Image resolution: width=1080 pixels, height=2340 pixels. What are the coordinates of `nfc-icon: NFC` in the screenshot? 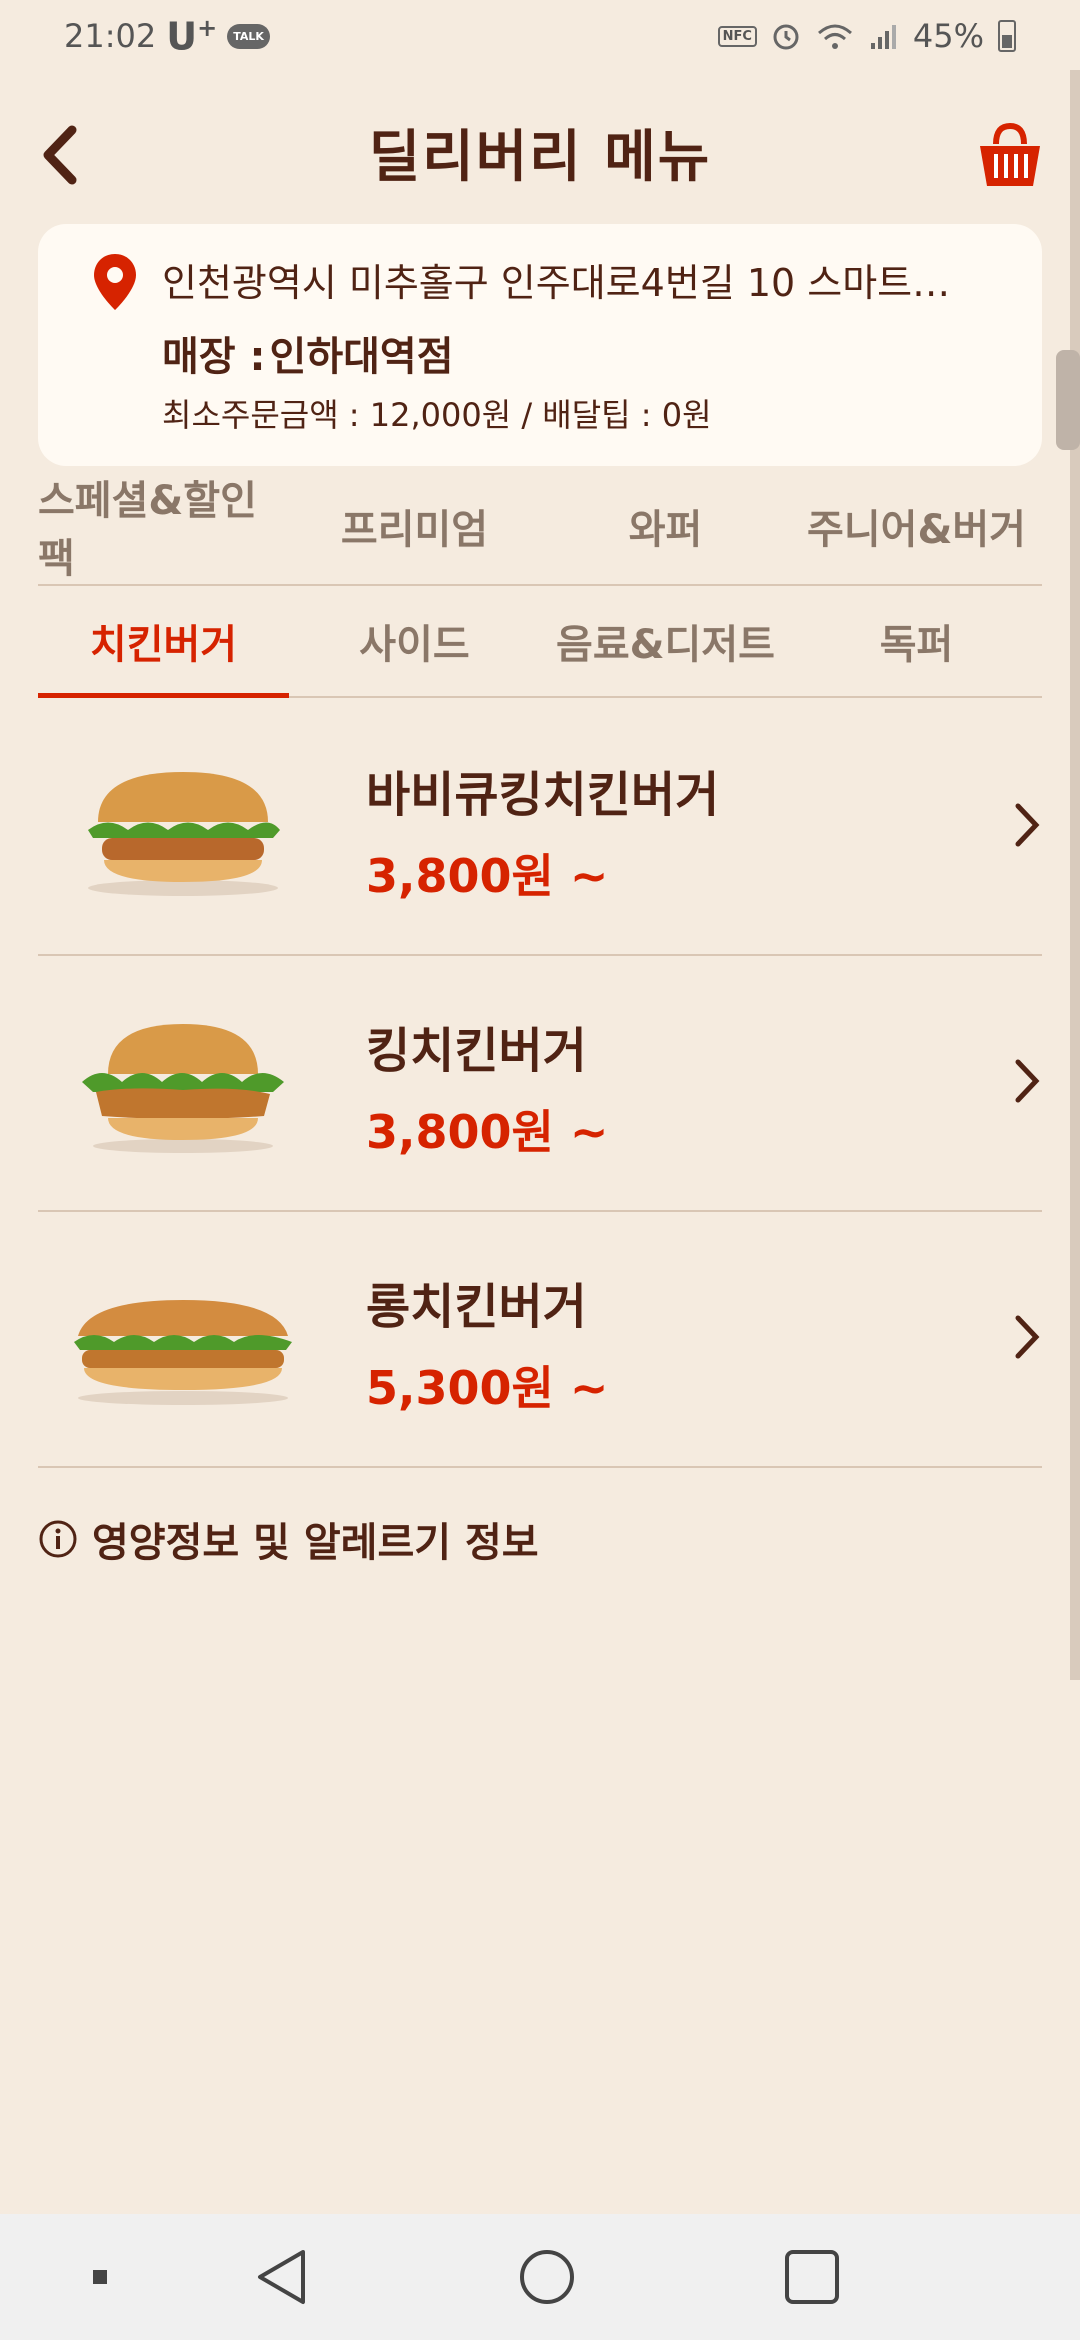 It's located at (737, 36).